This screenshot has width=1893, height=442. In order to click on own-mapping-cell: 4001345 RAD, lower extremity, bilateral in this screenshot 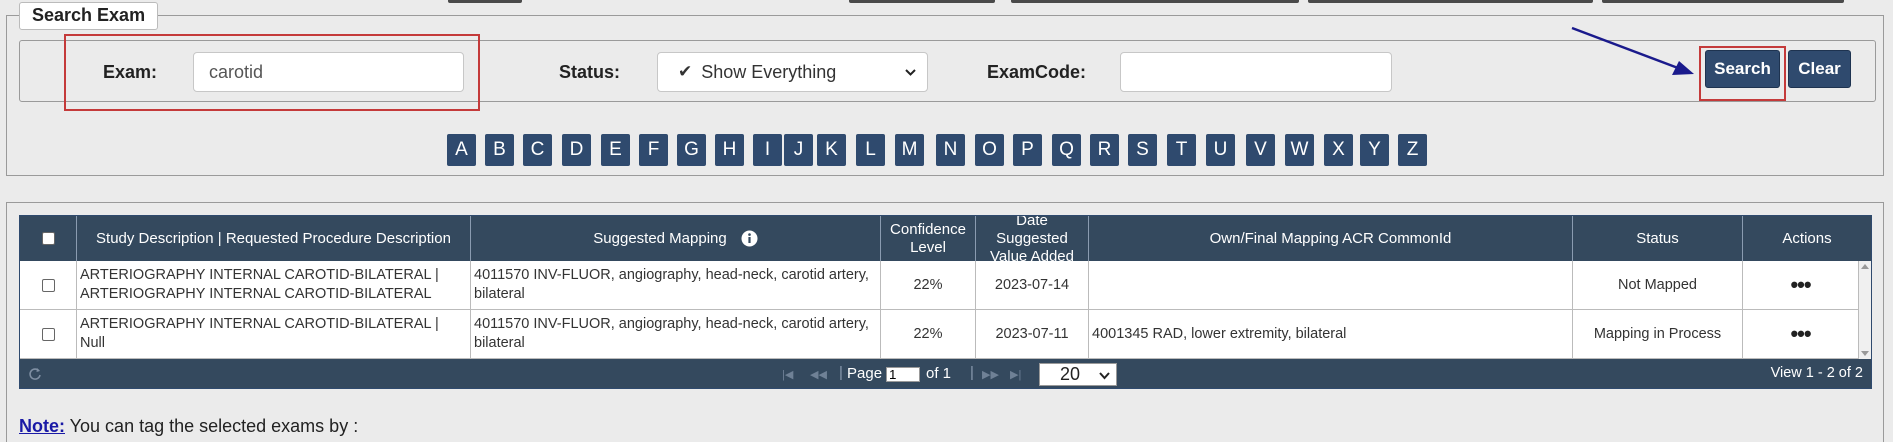, I will do `click(1331, 334)`.